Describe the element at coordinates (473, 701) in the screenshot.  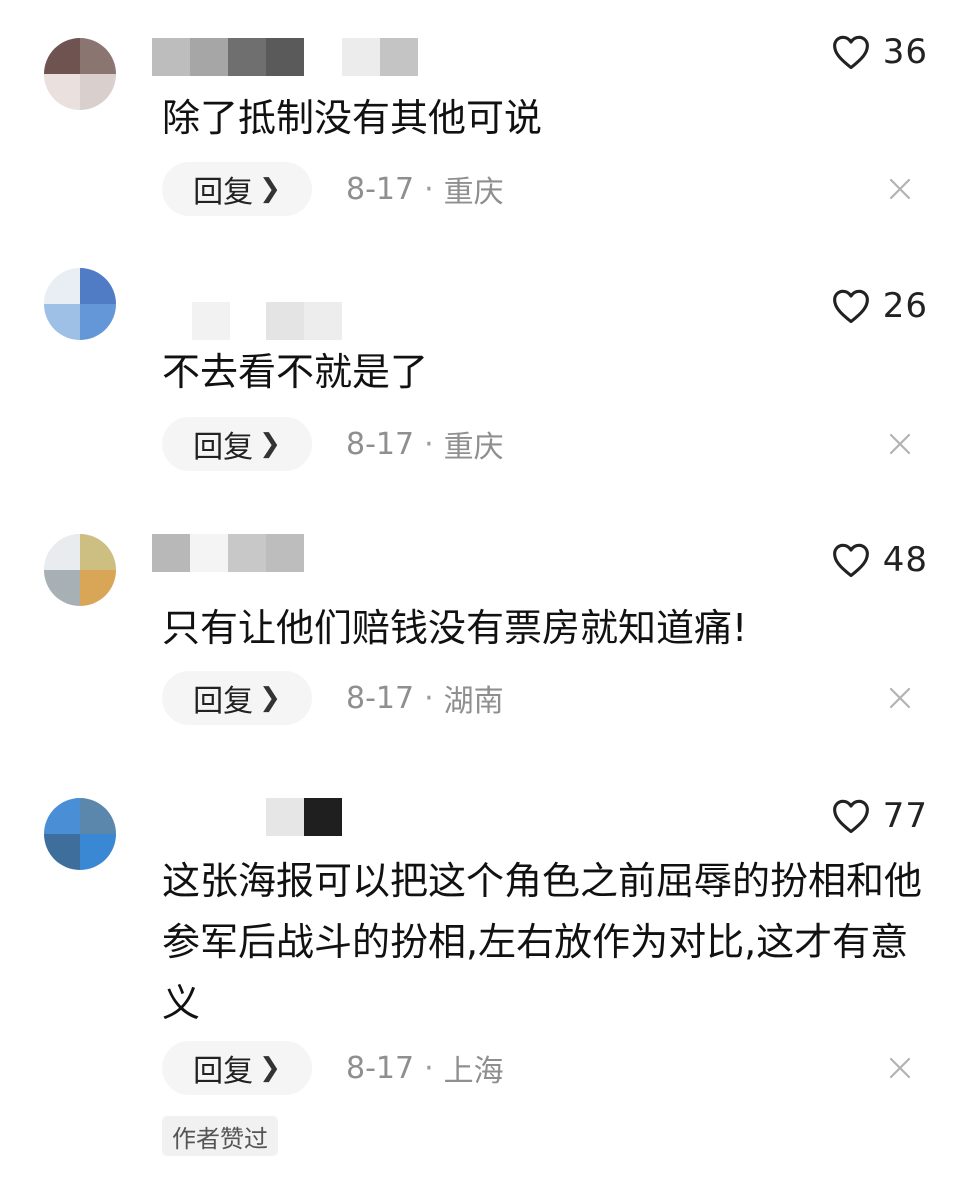
I see `comment-location: 湖南` at that location.